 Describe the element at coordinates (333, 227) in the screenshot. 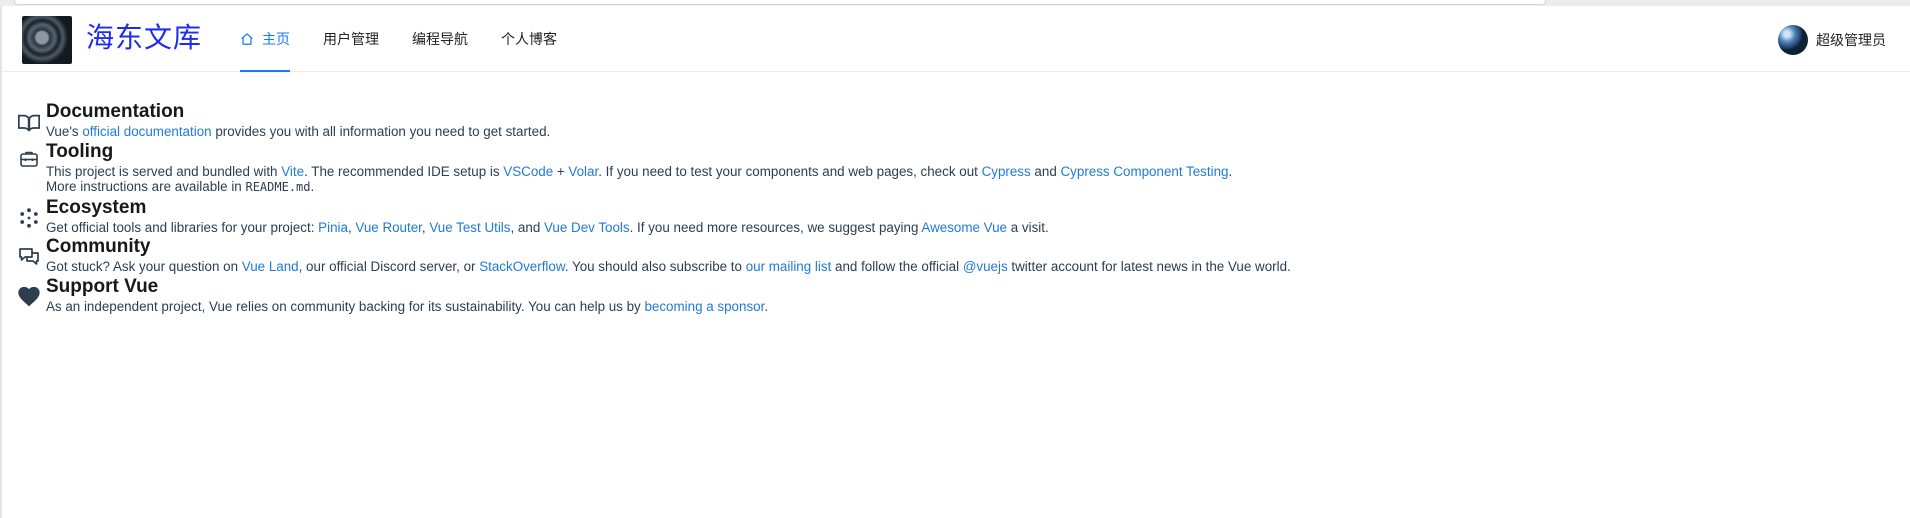

I see `link-pinia: Pinia` at that location.